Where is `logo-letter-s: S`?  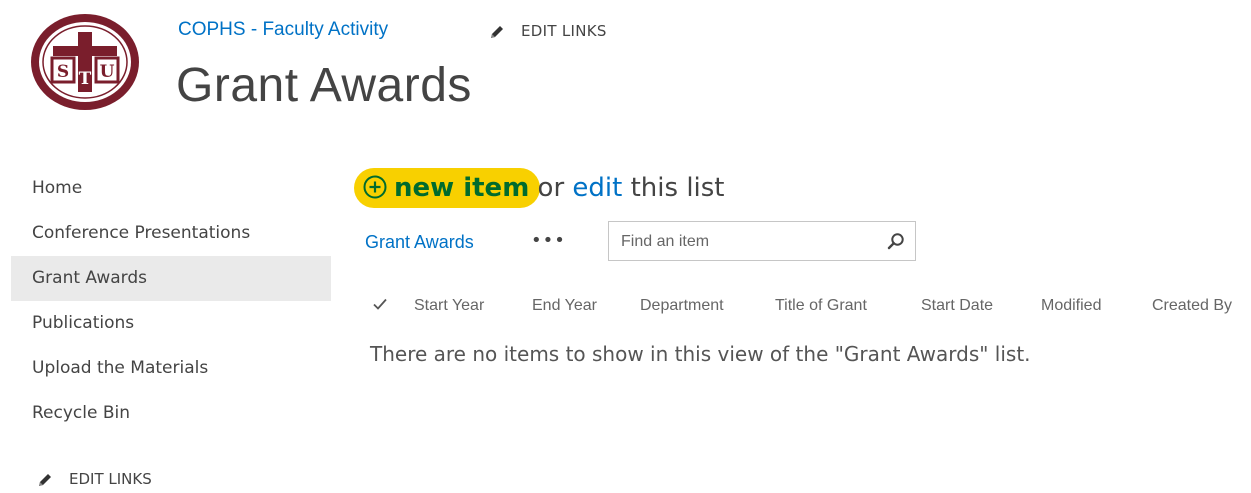
logo-letter-s: S is located at coordinates (63, 72).